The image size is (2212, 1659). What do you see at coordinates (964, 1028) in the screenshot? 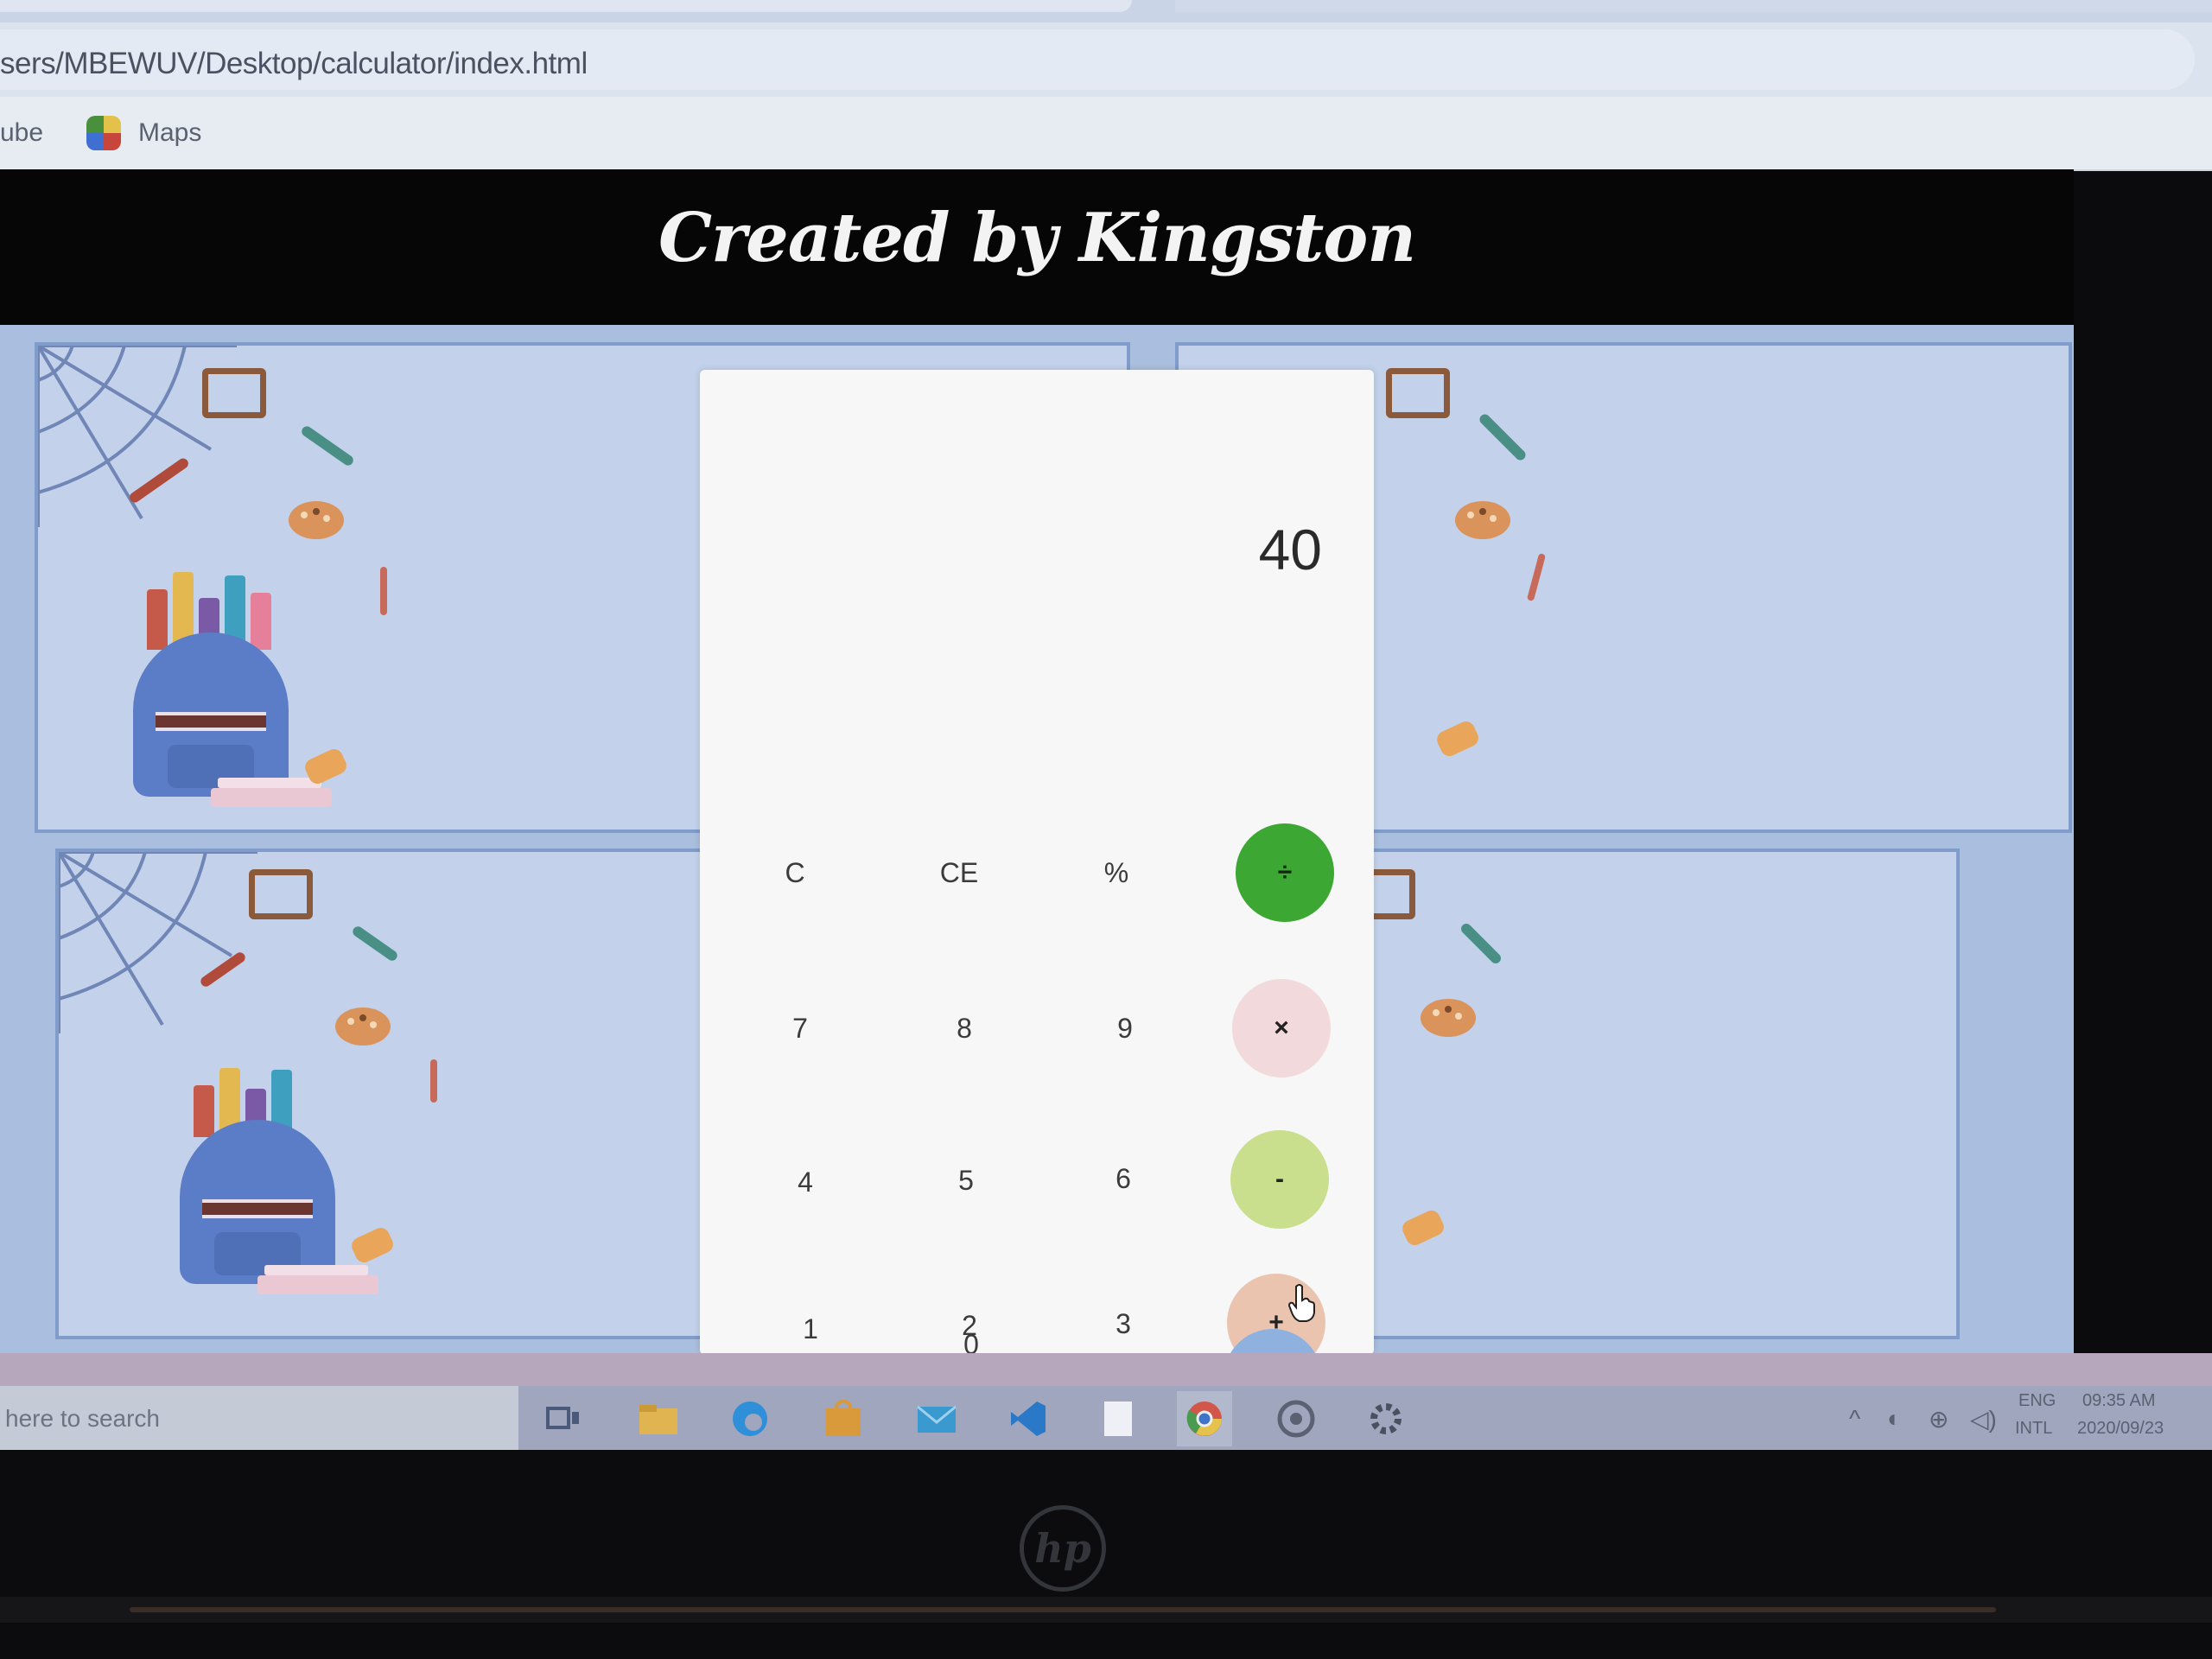
I see `digit-8-button: 8` at bounding box center [964, 1028].